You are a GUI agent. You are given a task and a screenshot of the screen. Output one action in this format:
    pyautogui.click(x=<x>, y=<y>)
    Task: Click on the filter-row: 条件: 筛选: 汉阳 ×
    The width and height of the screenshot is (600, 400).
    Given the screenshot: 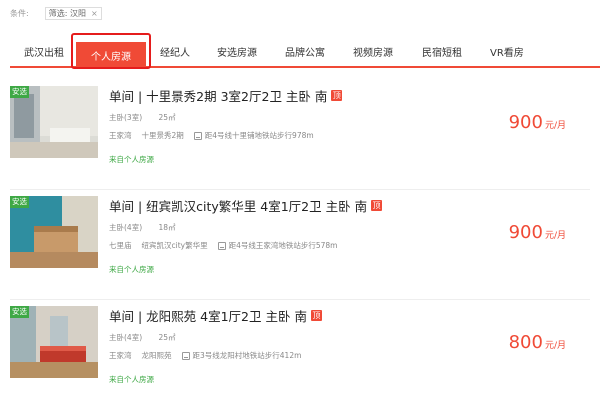 What is the action you would take?
    pyautogui.click(x=56, y=13)
    